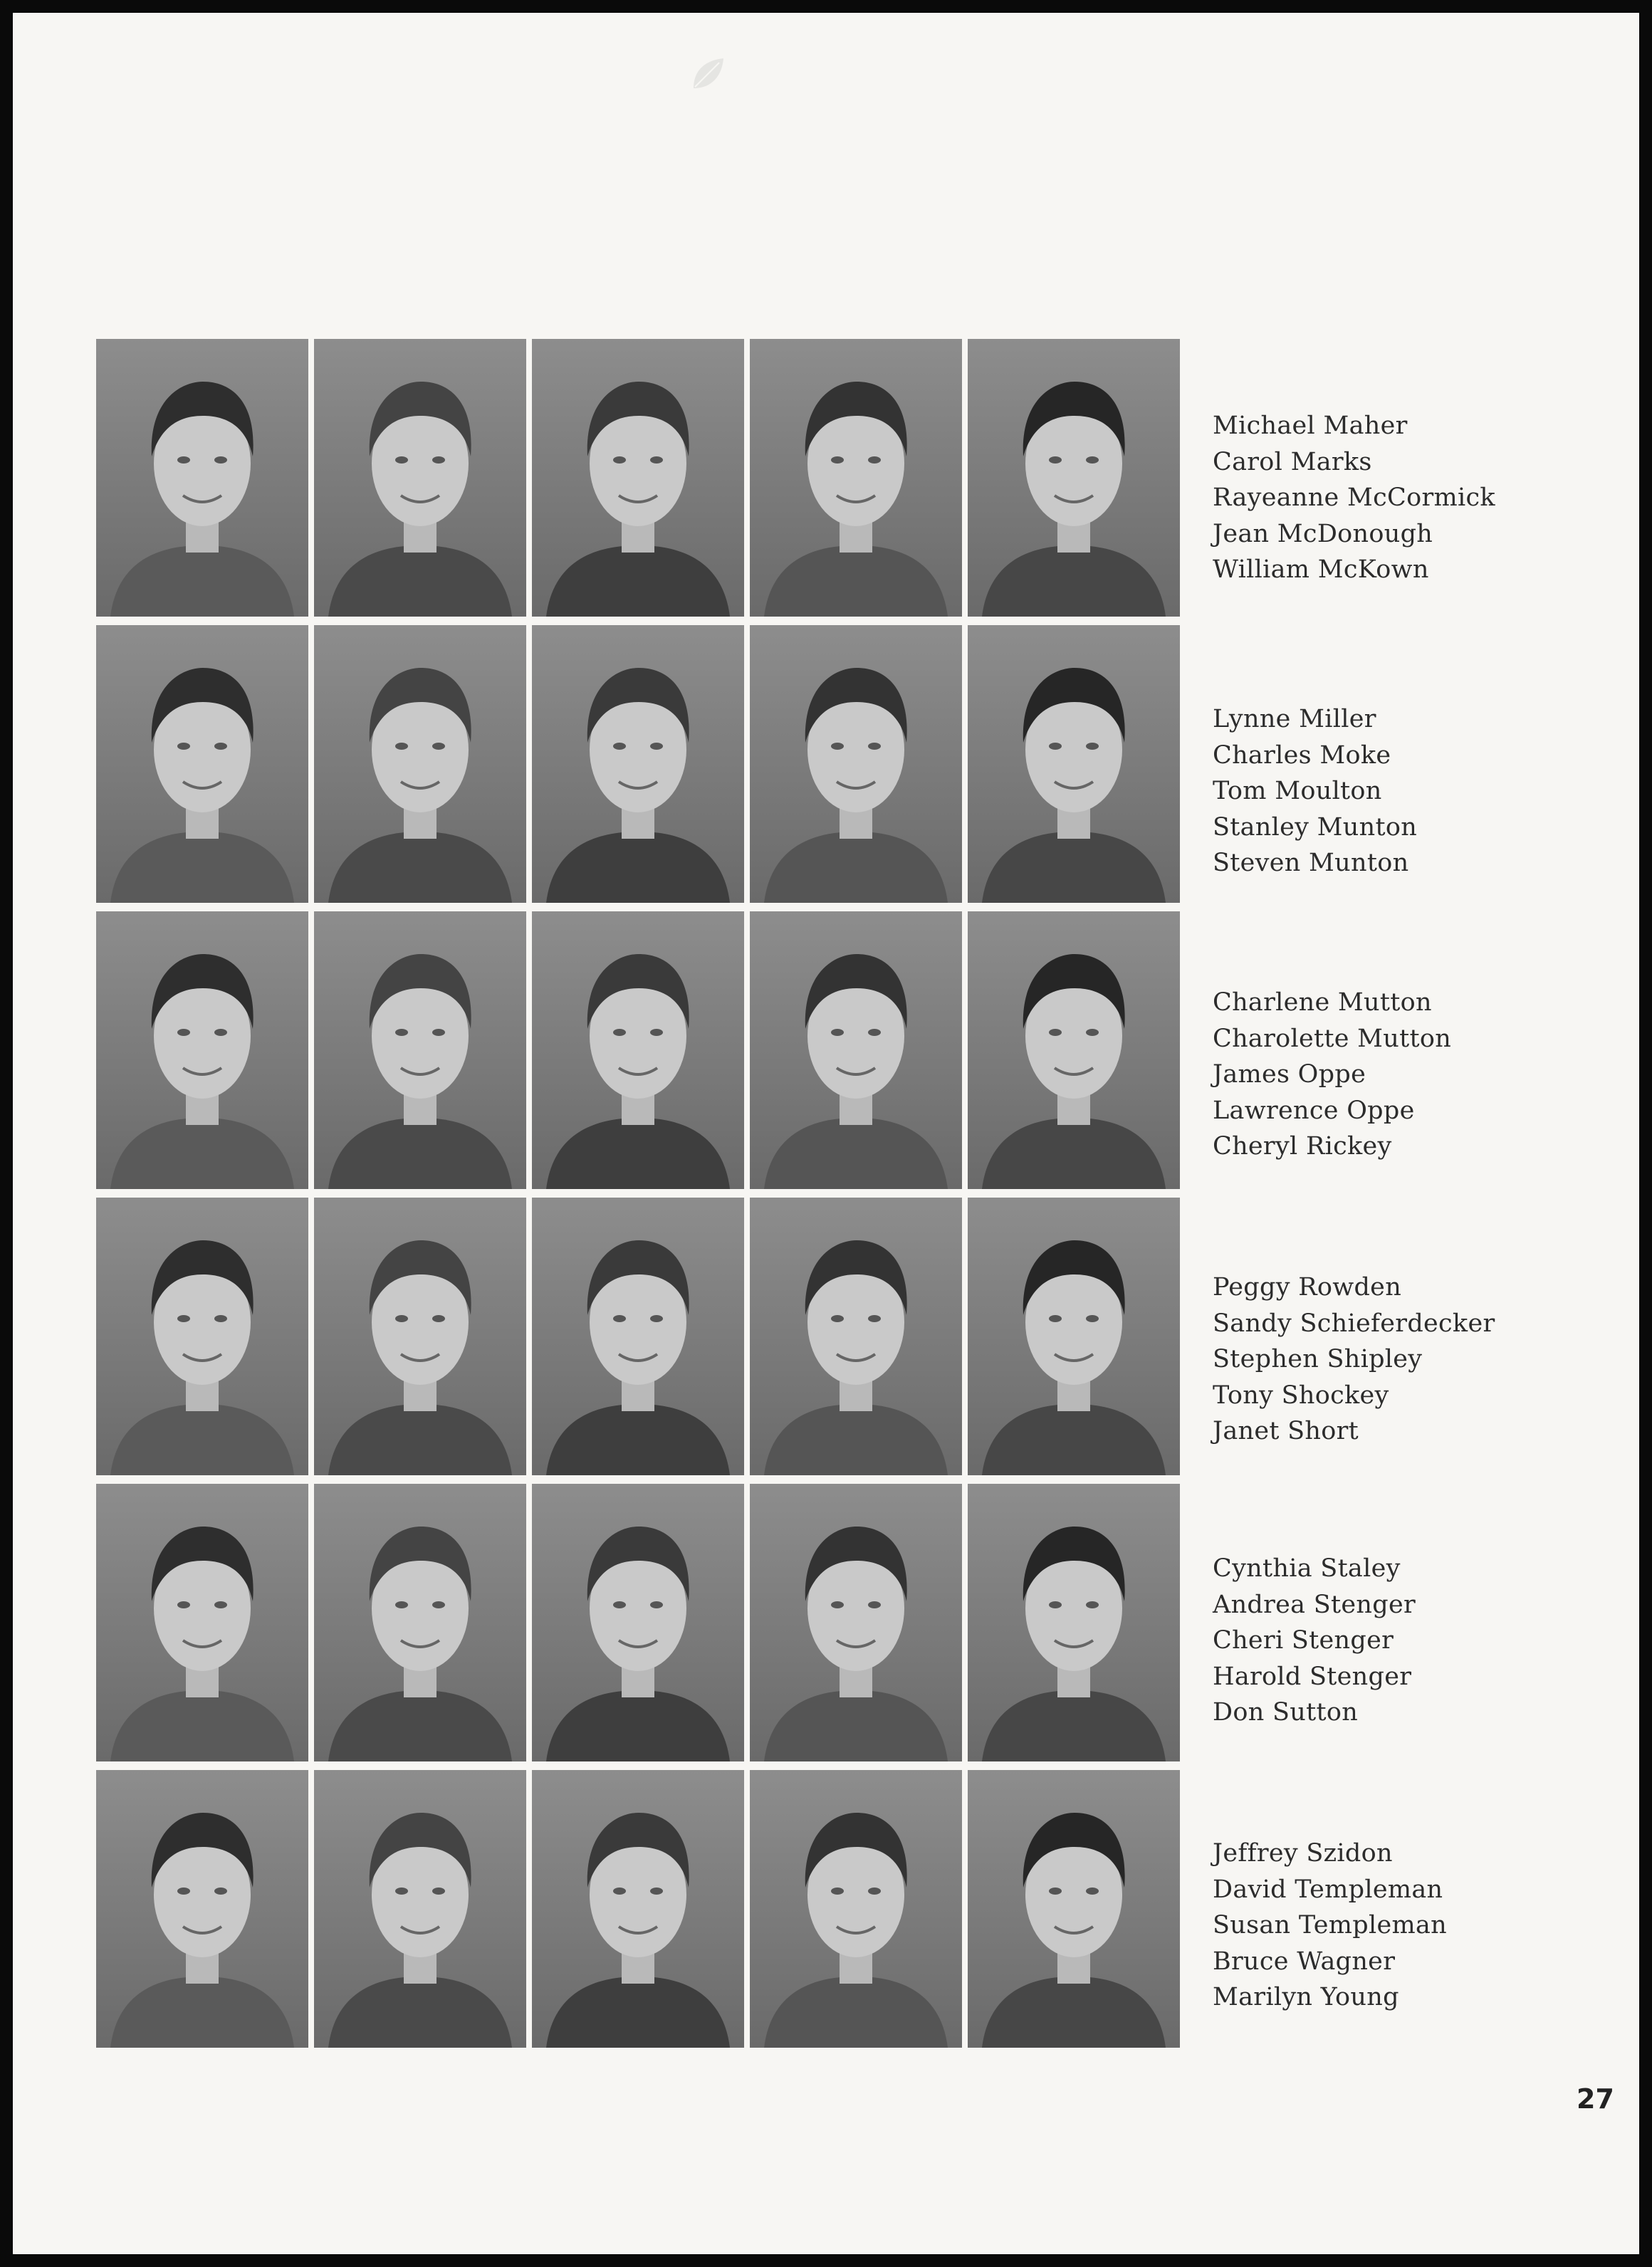  Describe the element at coordinates (1311, 863) in the screenshot. I see `student-name: Steven Munton` at that location.